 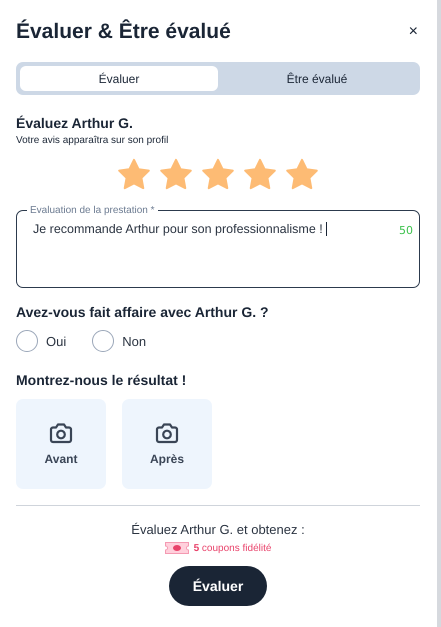 What do you see at coordinates (102, 380) in the screenshot?
I see `photos-heading: Montrez-nous le résultat !` at bounding box center [102, 380].